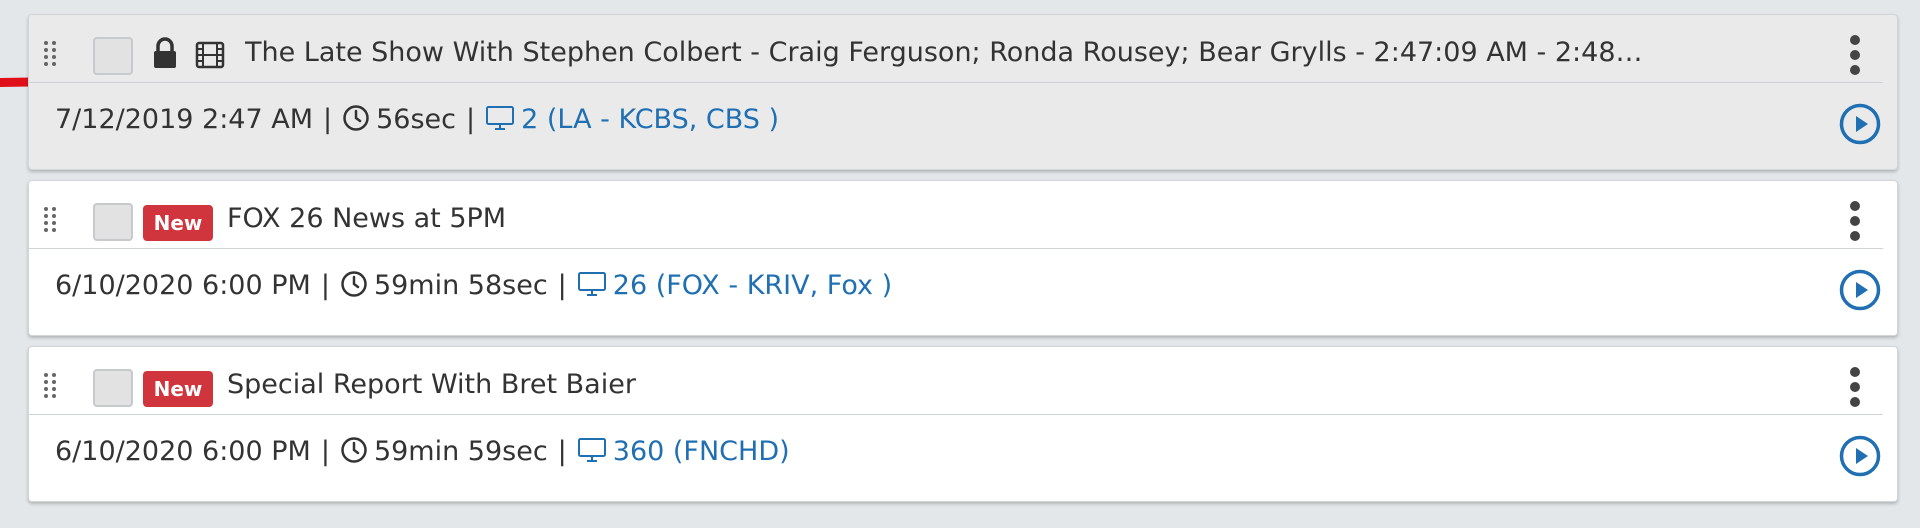 Image resolution: width=1920 pixels, height=528 pixels. I want to click on clip-title: Special Report With Bret Baier, so click(927, 385).